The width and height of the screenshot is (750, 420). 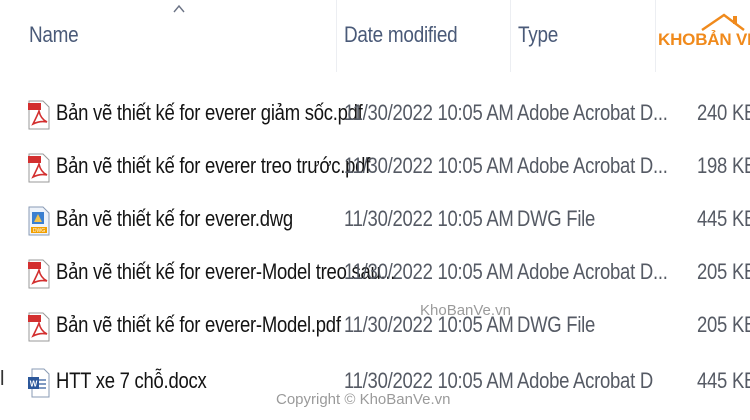 I want to click on column-header-name: Name, so click(x=54, y=35).